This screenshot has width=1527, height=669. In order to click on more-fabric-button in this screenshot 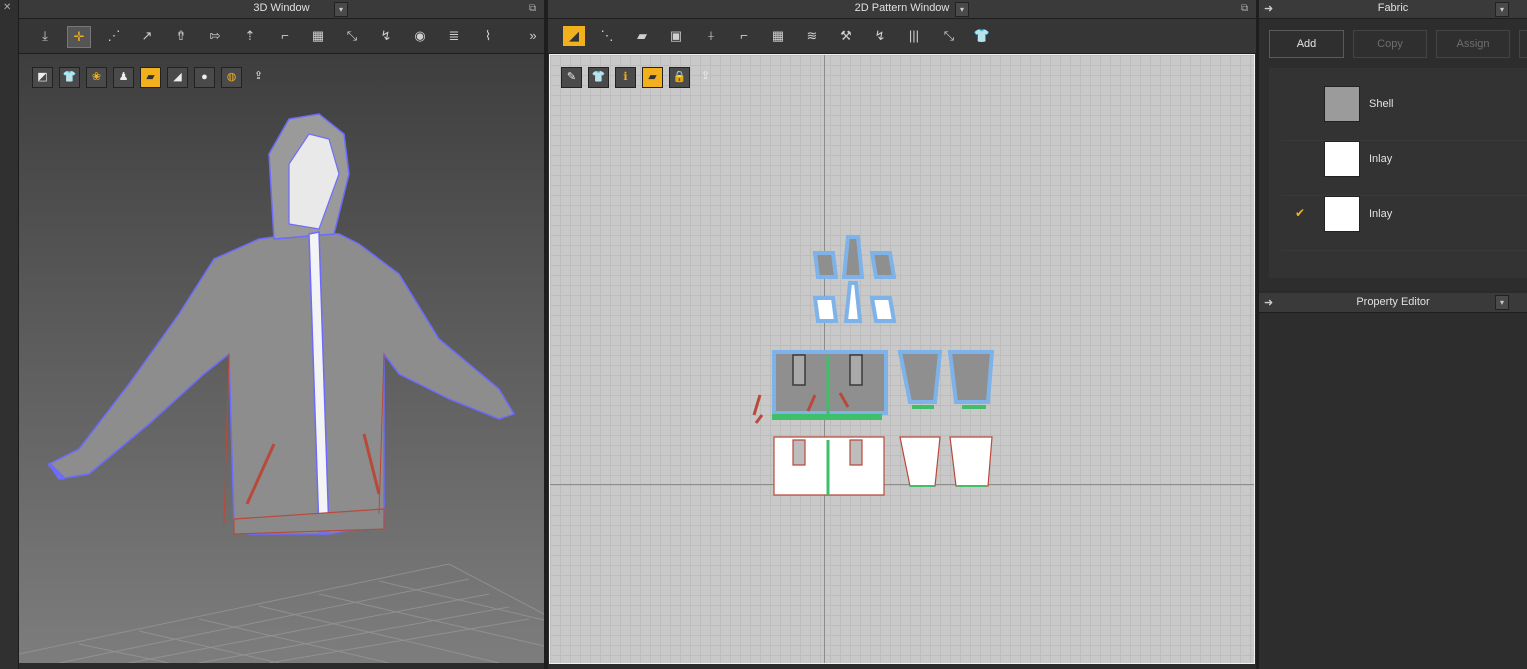, I will do `click(1523, 44)`.